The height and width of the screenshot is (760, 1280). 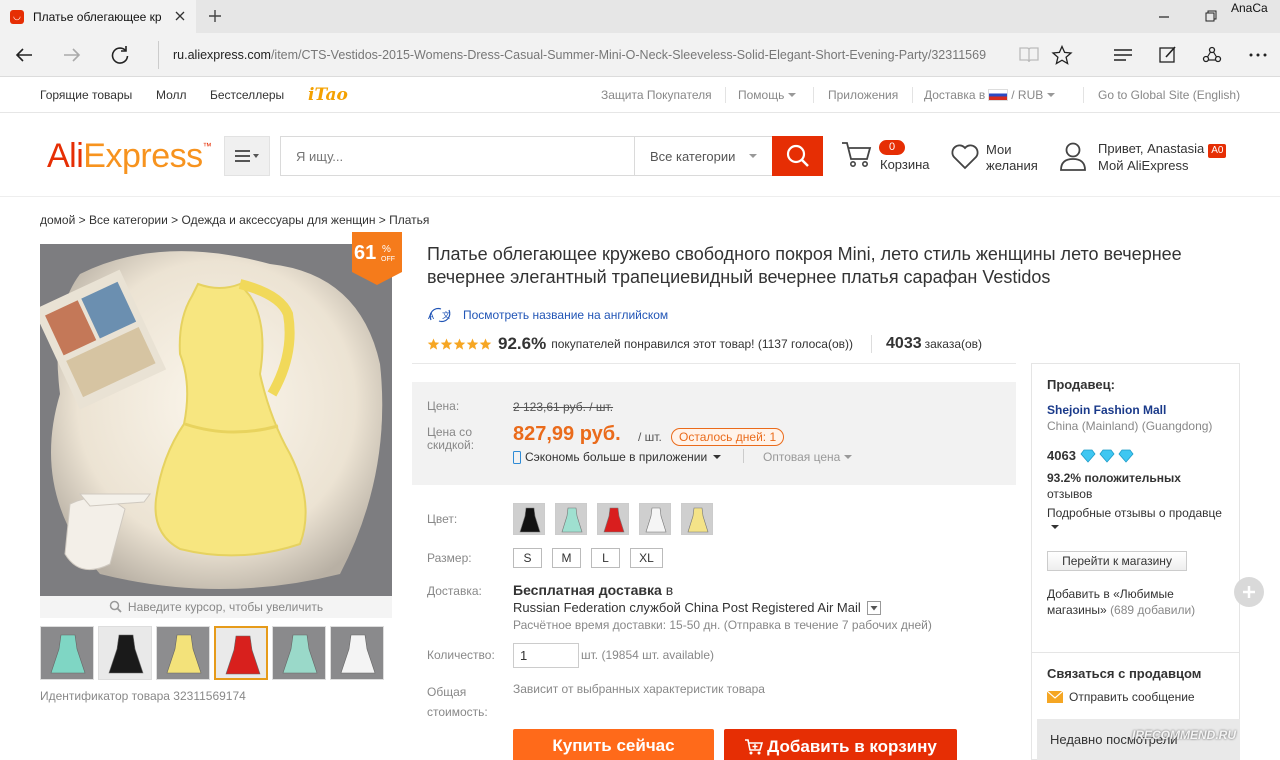 What do you see at coordinates (115, 606) in the screenshot?
I see `magnifier-icon` at bounding box center [115, 606].